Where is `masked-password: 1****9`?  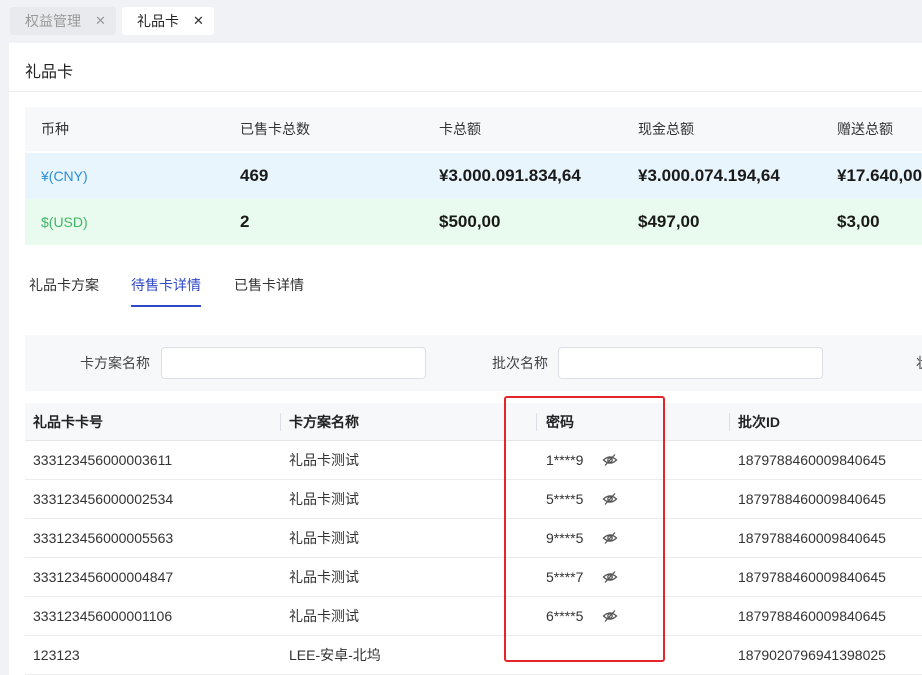
masked-password: 1****9 is located at coordinates (565, 460).